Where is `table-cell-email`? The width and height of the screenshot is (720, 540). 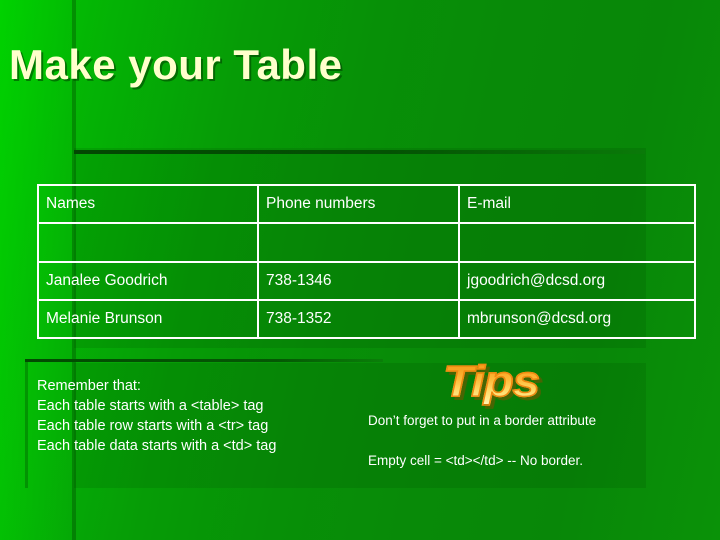 table-cell-email is located at coordinates (577, 242).